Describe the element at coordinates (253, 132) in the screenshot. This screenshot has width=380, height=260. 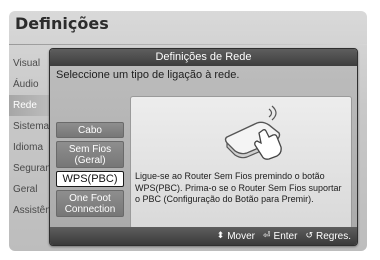
I see `router-icon` at that location.